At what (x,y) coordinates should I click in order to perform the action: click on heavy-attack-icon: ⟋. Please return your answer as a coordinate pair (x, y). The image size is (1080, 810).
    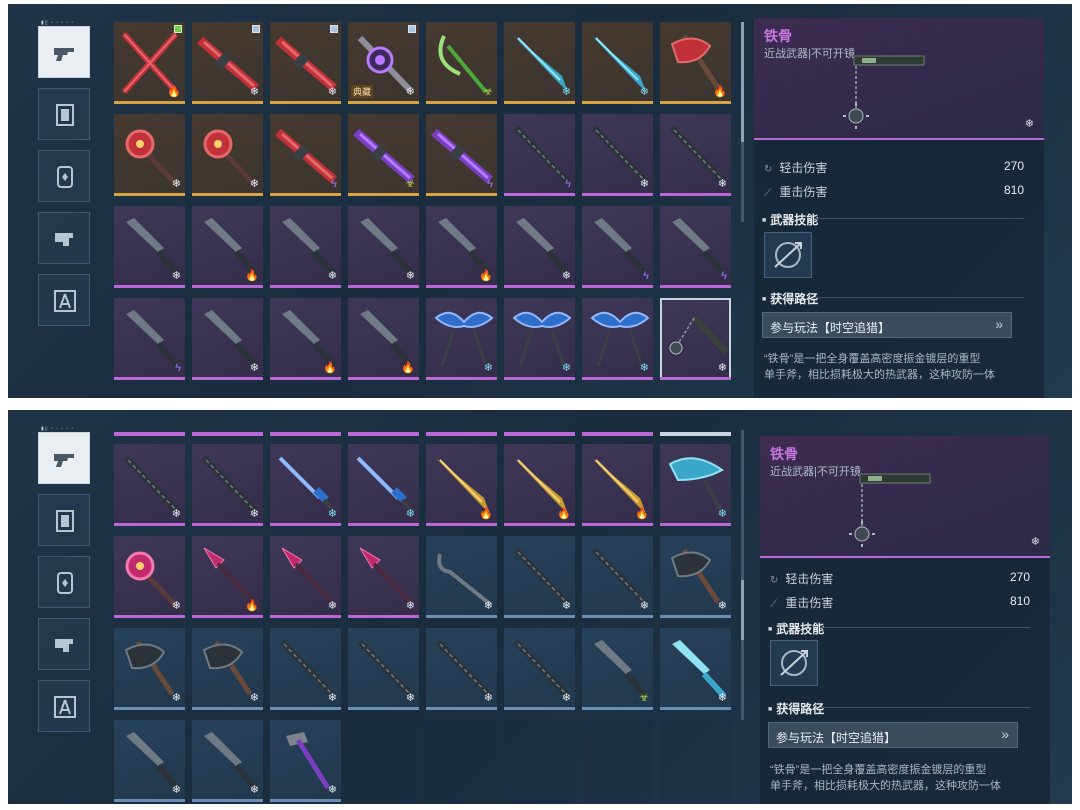
    Looking at the image, I should click on (767, 193).